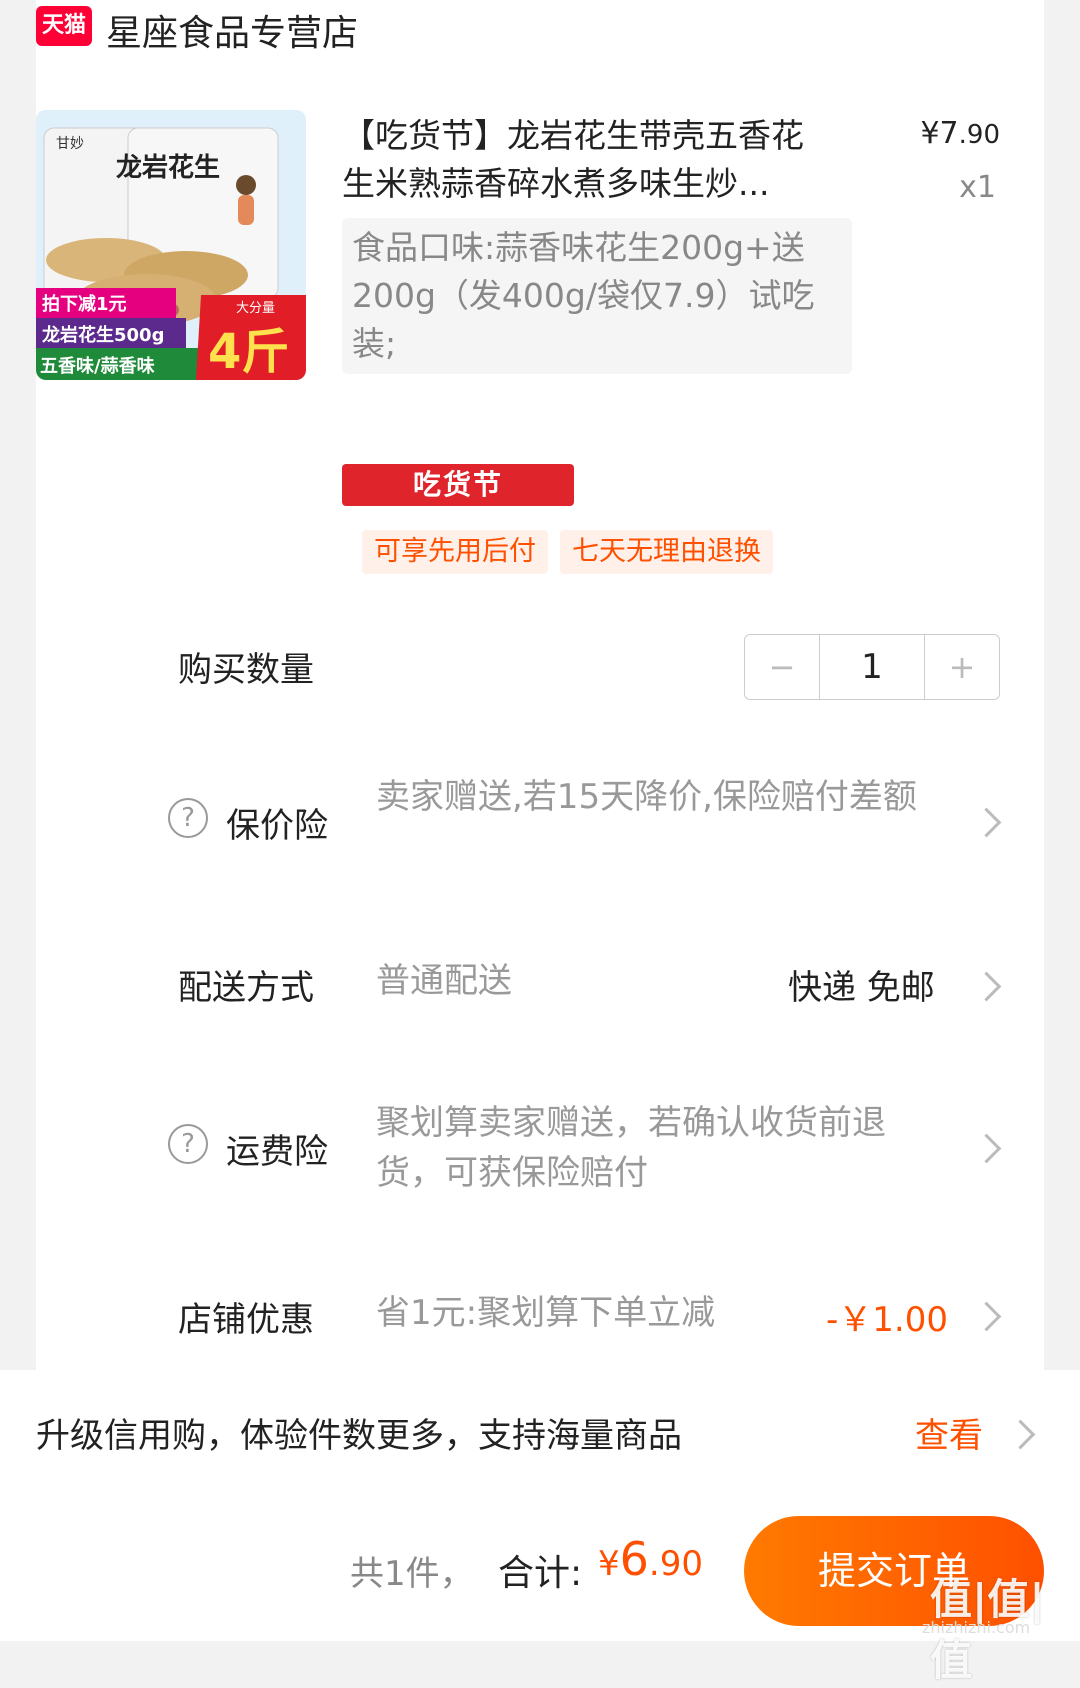  What do you see at coordinates (246, 1320) in the screenshot?
I see `shop-discount-label: 店铺优惠` at bounding box center [246, 1320].